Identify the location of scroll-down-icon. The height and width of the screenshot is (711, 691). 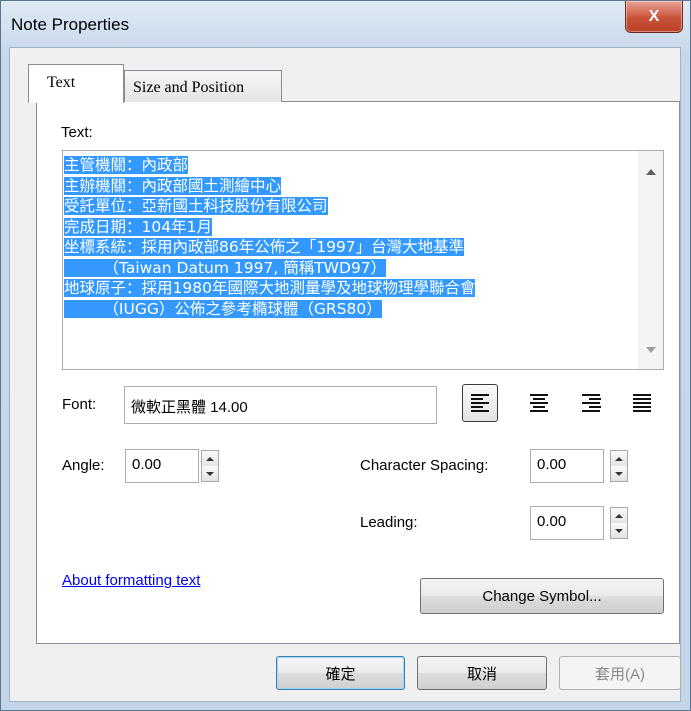
(651, 350).